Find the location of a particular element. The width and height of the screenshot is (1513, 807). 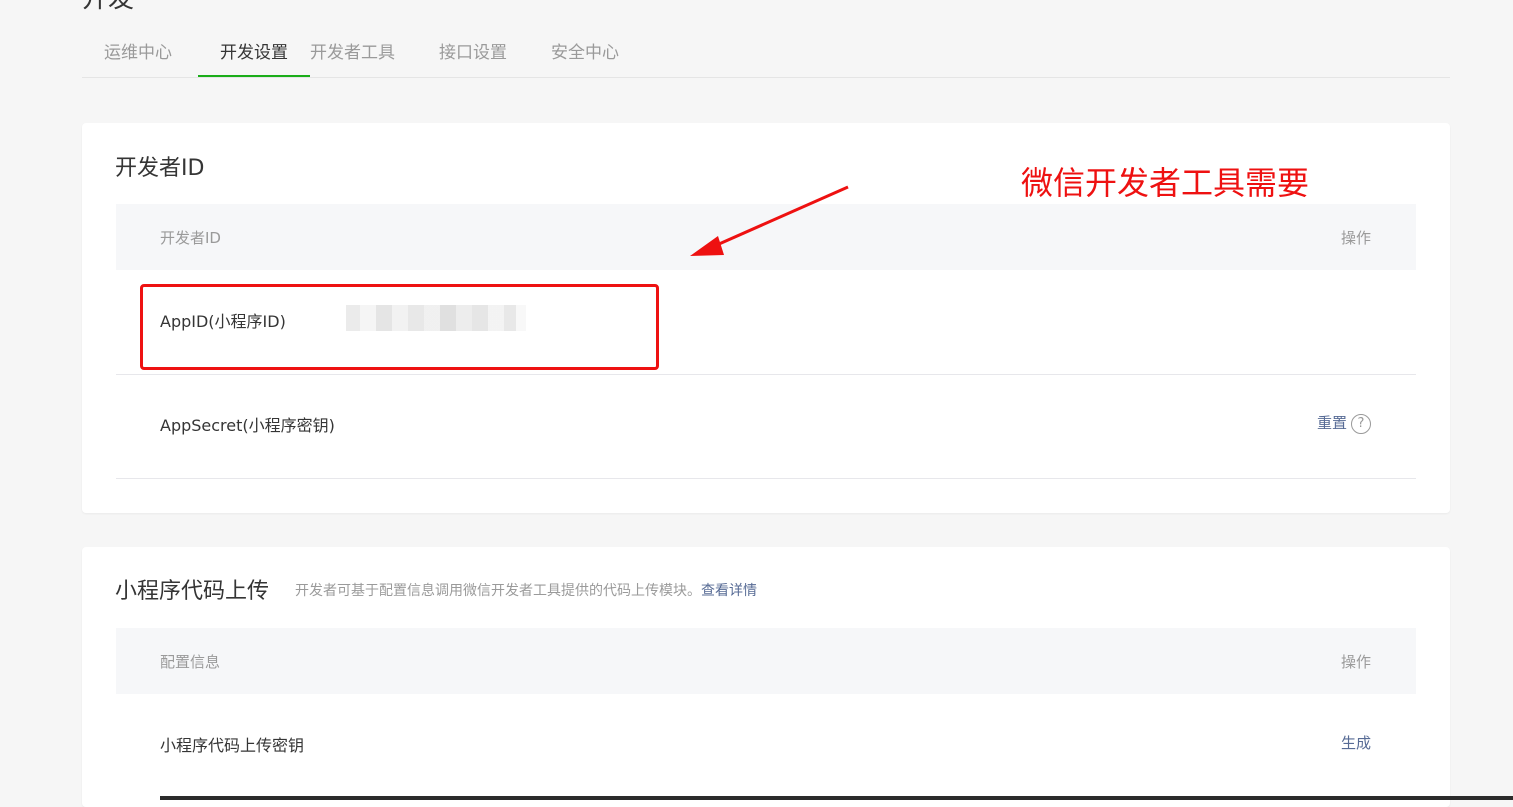

developer-id-table-header: 开发者ID 操作 is located at coordinates (766, 237).